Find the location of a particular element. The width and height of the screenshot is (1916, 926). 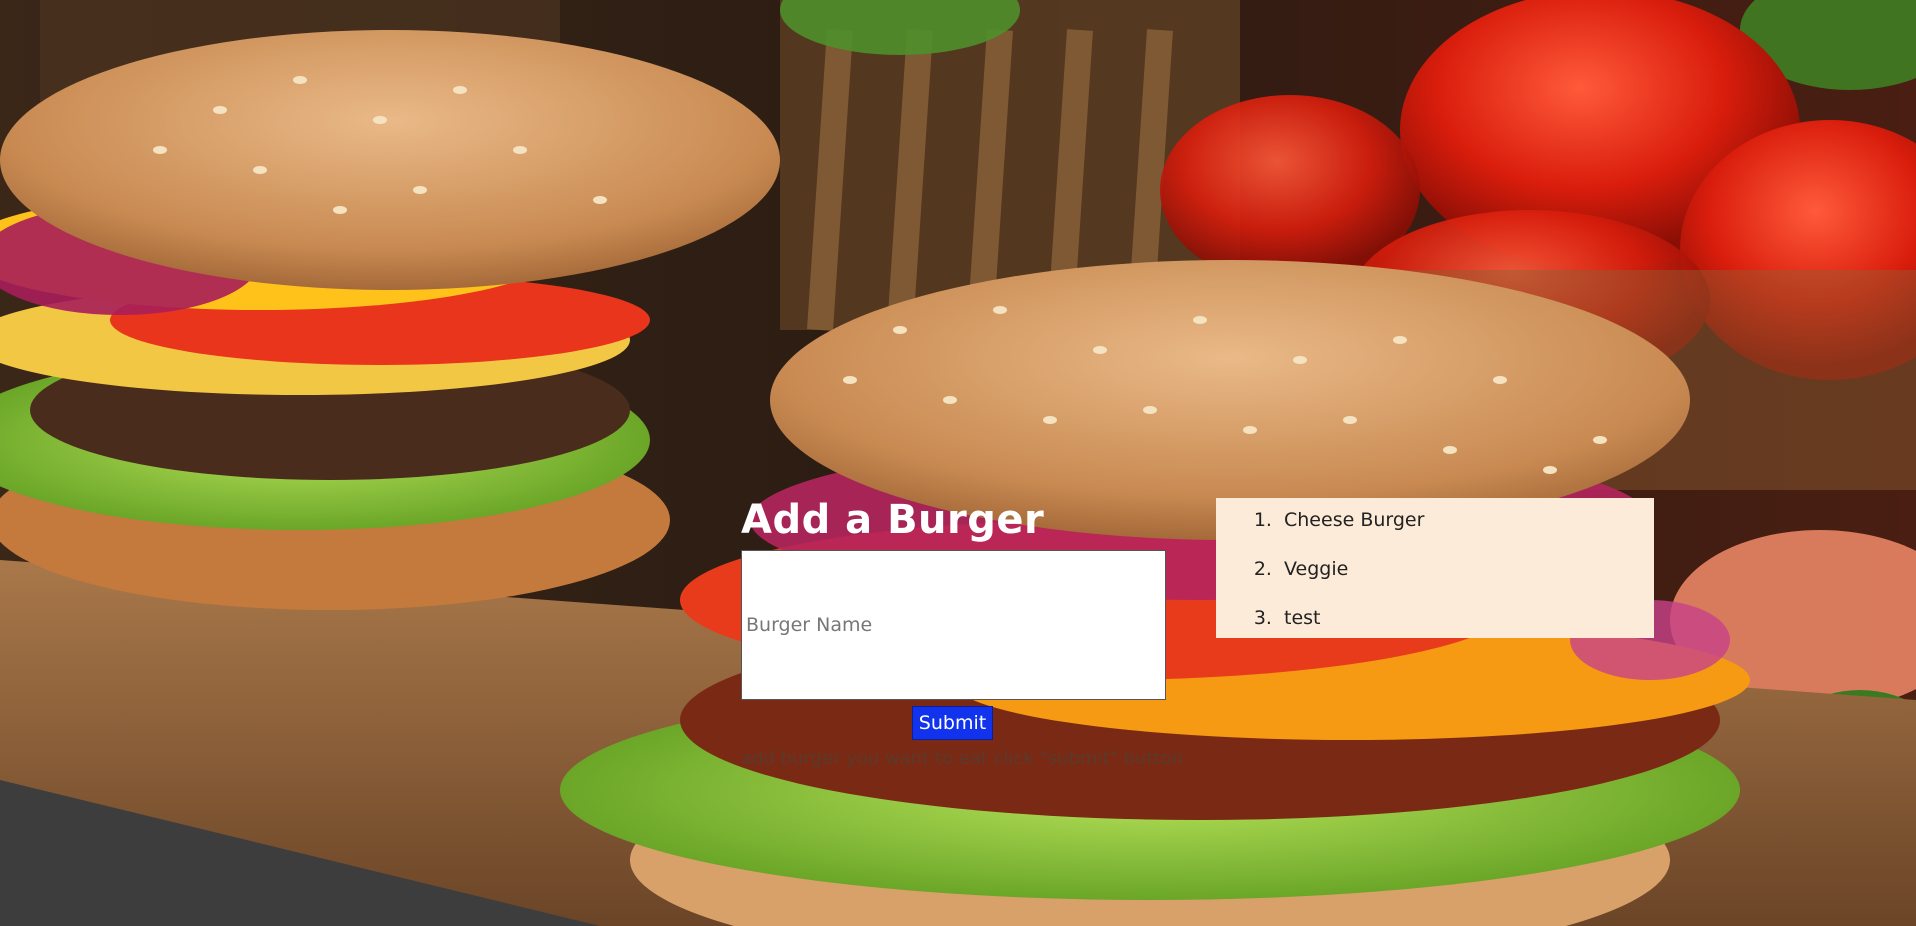

burger-list: Cheese Burger Veggie test is located at coordinates (1435, 576).